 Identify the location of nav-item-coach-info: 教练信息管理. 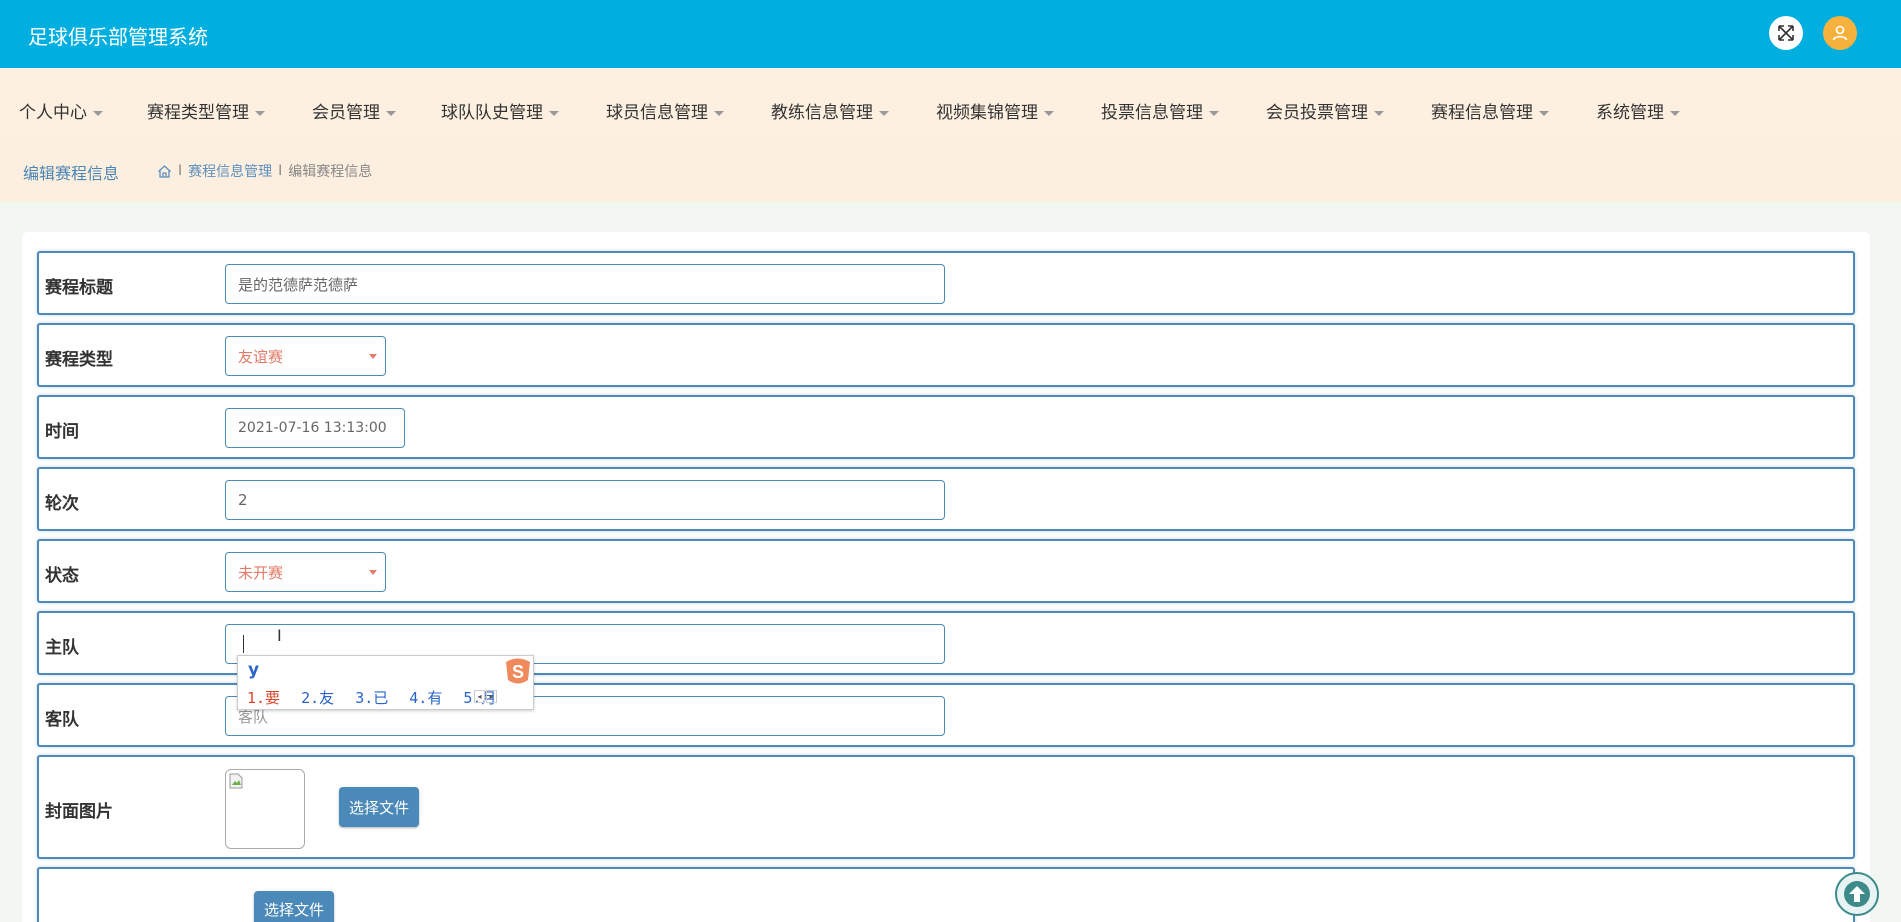
(830, 110).